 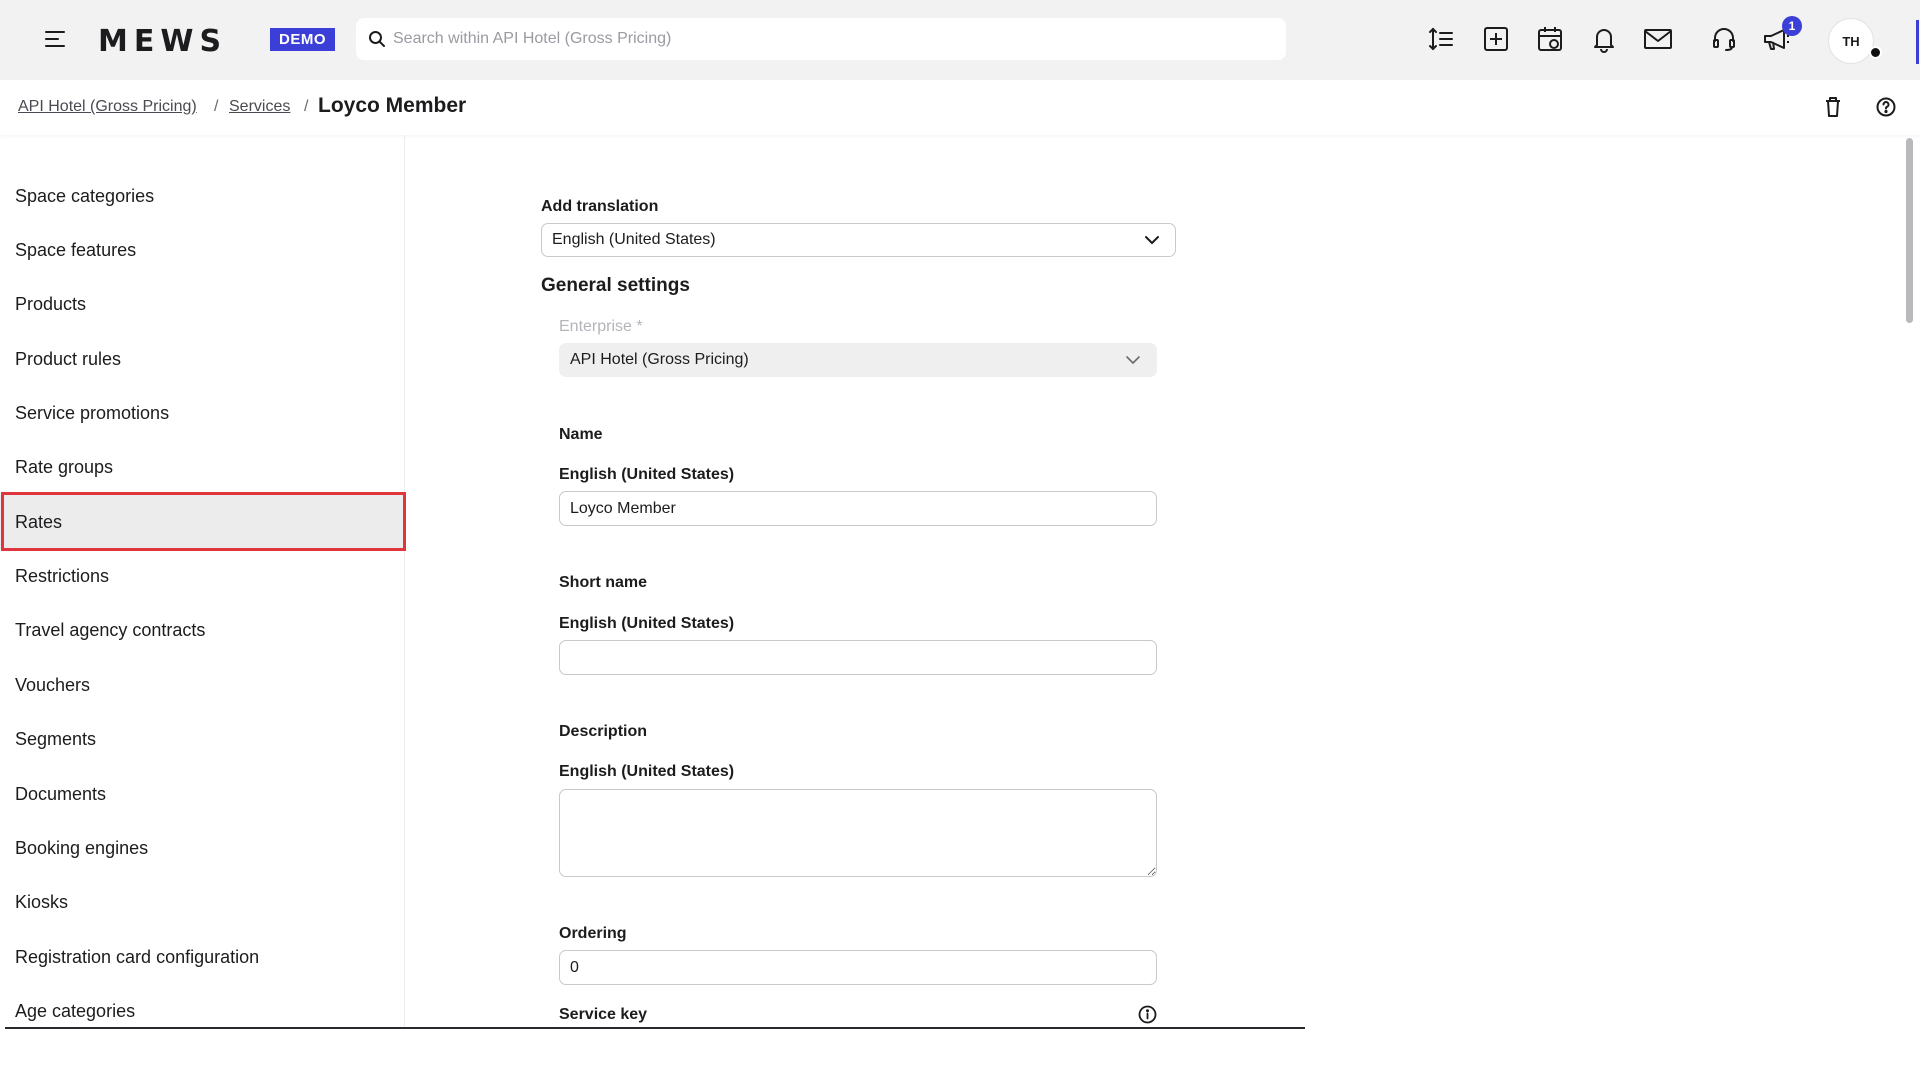 I want to click on add-translation-label: Add translation, so click(x=600, y=206).